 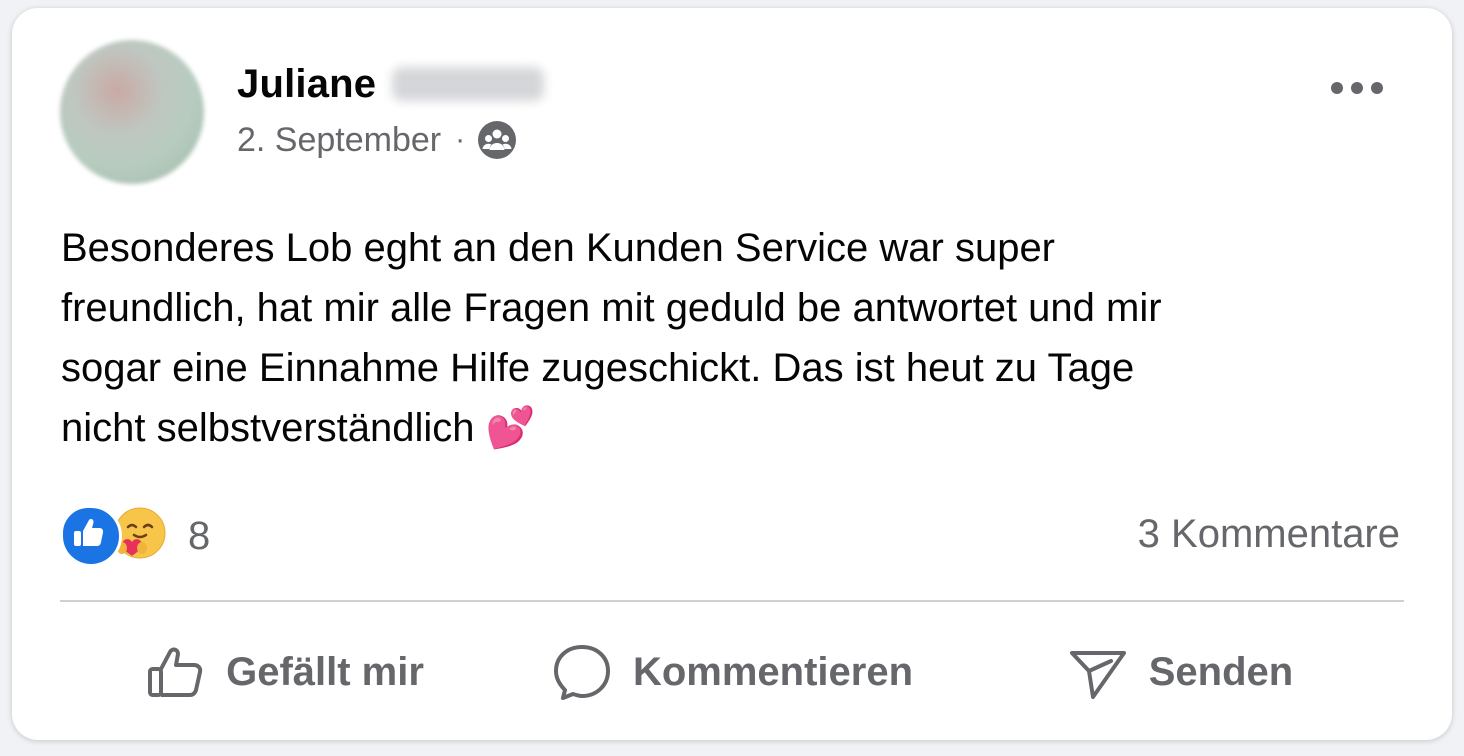 What do you see at coordinates (175, 672) in the screenshot?
I see `thumbs-up-icon` at bounding box center [175, 672].